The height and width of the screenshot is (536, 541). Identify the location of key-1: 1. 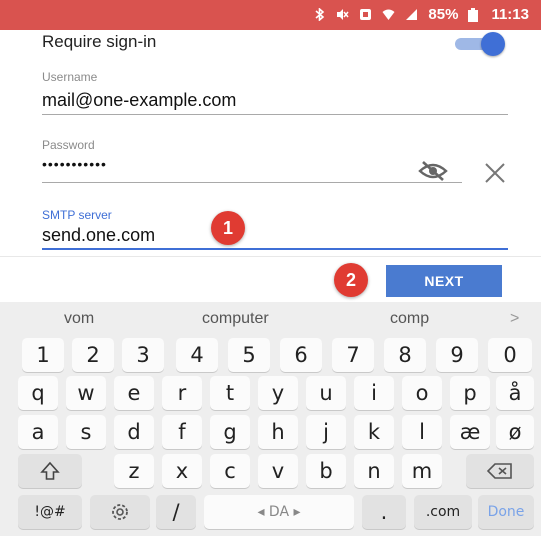
(43, 355).